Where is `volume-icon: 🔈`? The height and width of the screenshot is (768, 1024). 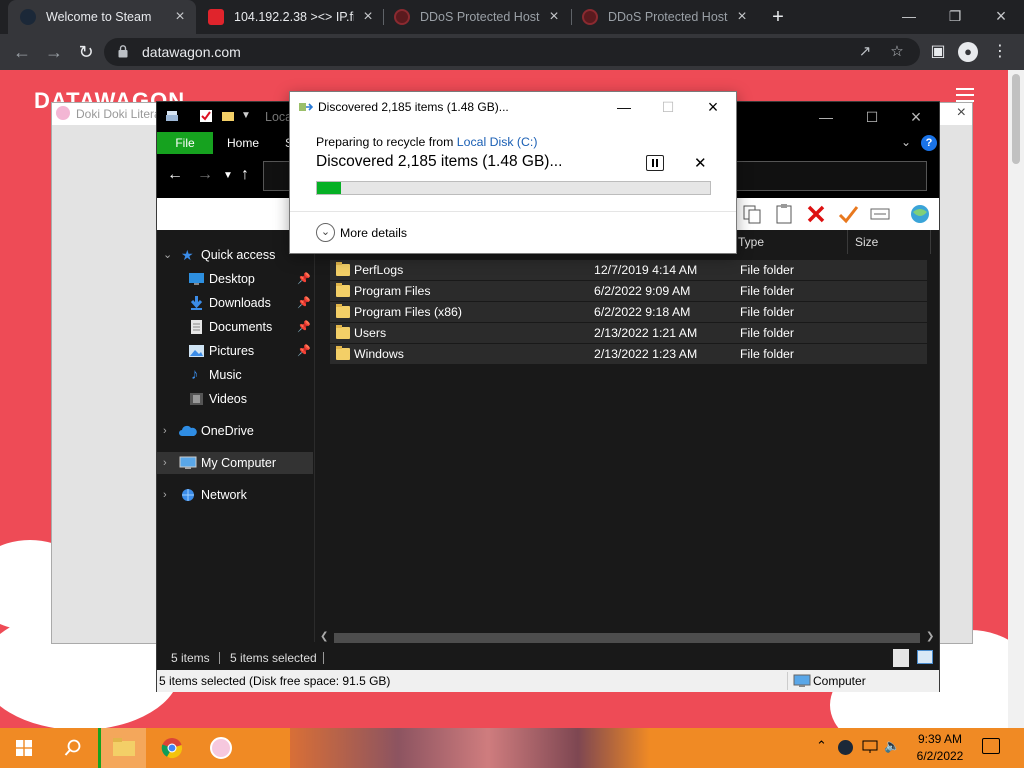 volume-icon: 🔈 is located at coordinates (892, 746).